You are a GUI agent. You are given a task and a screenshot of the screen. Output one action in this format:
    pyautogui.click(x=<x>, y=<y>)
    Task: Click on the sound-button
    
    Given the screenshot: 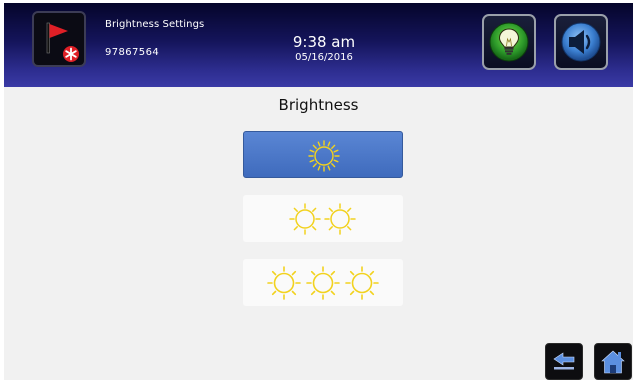 What is the action you would take?
    pyautogui.click(x=581, y=42)
    